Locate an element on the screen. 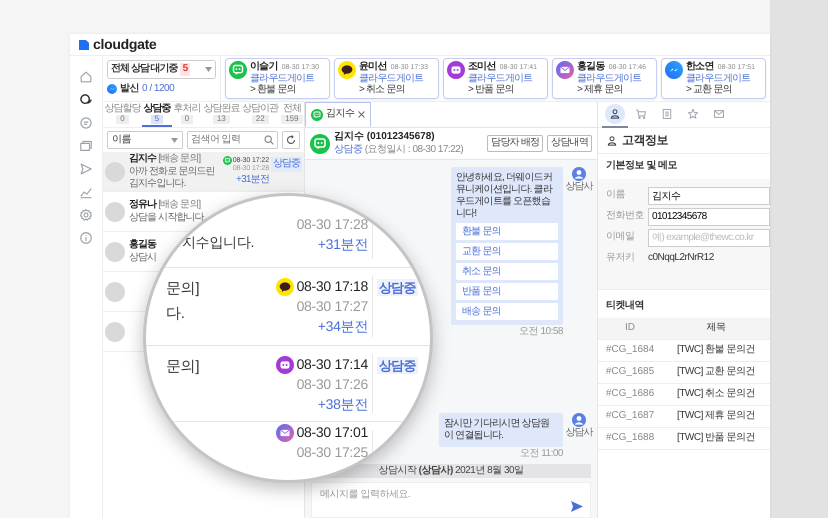 This screenshot has width=828, height=518. menu-option: 환불 문의 is located at coordinates (507, 231).